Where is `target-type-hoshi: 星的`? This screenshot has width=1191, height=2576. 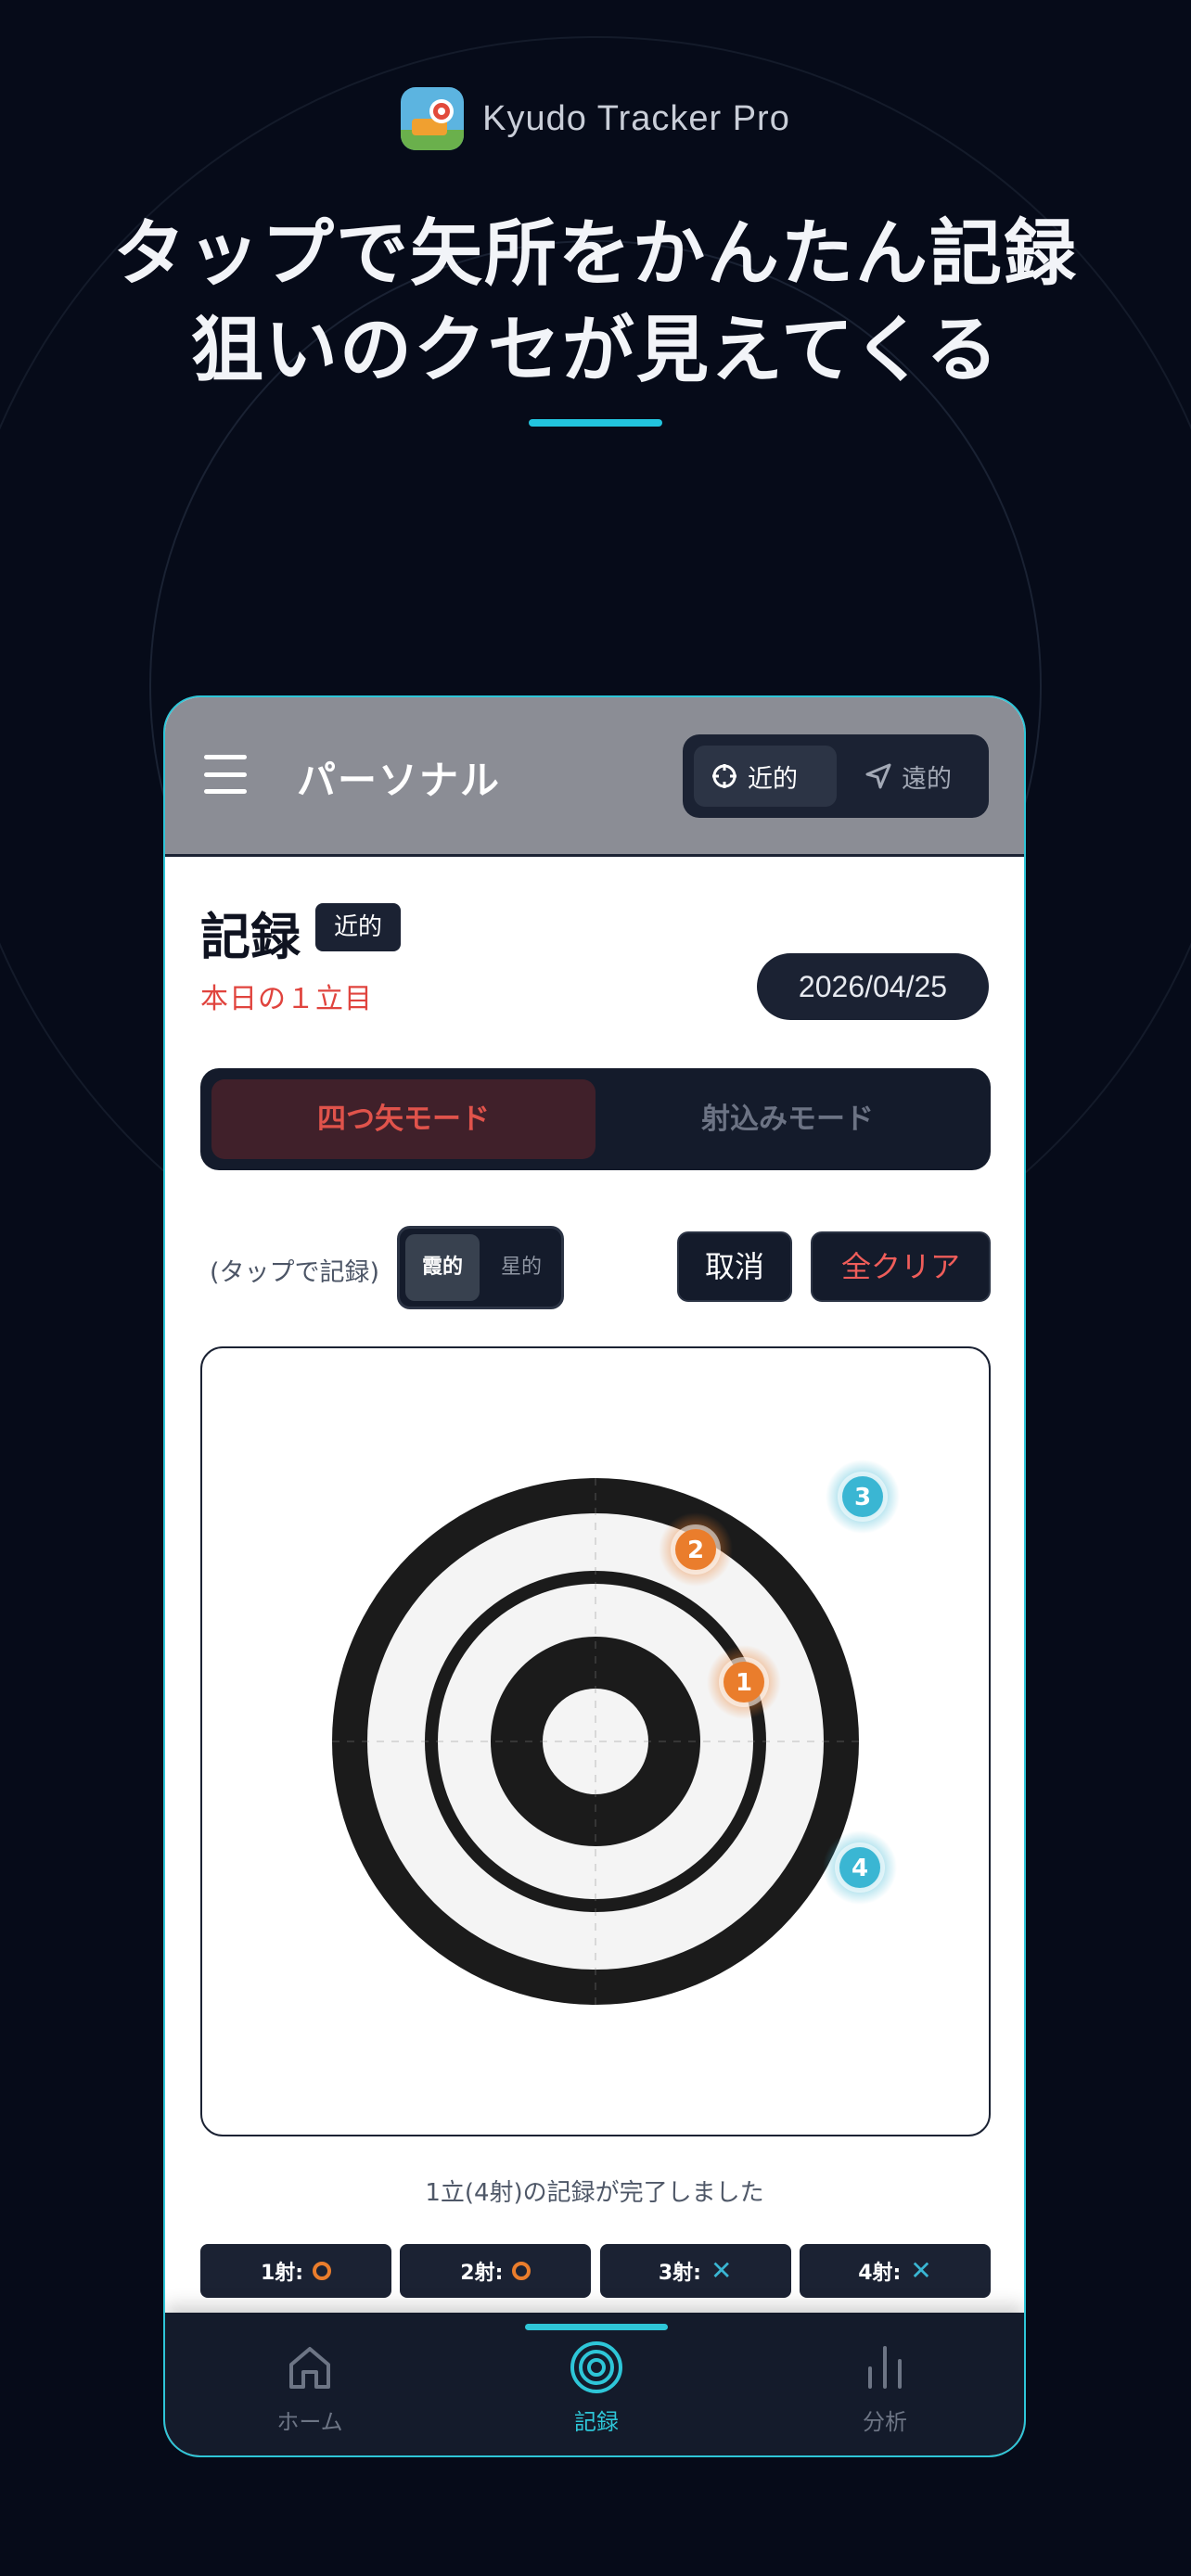
target-type-hoshi: 星的 is located at coordinates (521, 1267).